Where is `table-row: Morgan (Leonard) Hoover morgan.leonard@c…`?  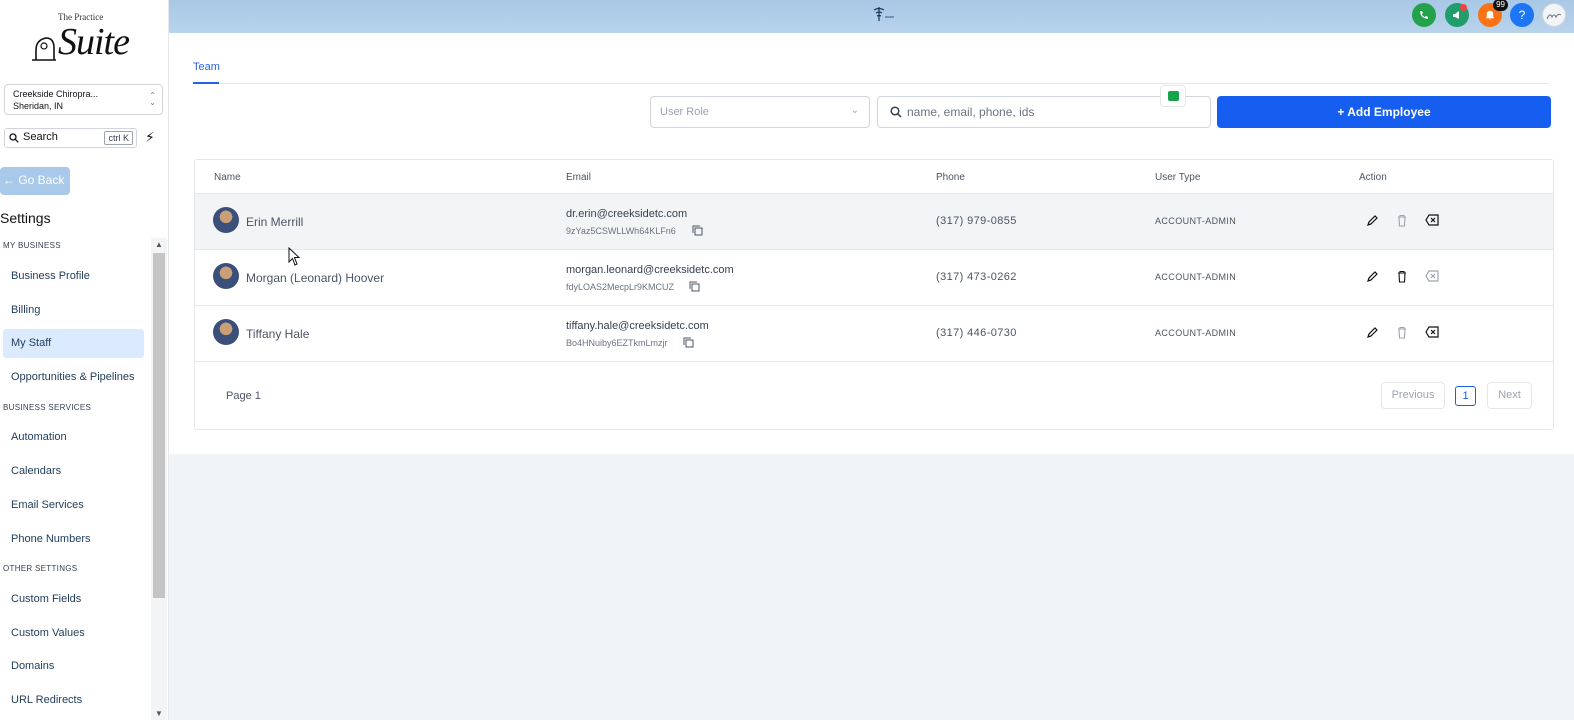
table-row: Morgan (Leonard) Hoover morgan.leonard@c… is located at coordinates (874, 278).